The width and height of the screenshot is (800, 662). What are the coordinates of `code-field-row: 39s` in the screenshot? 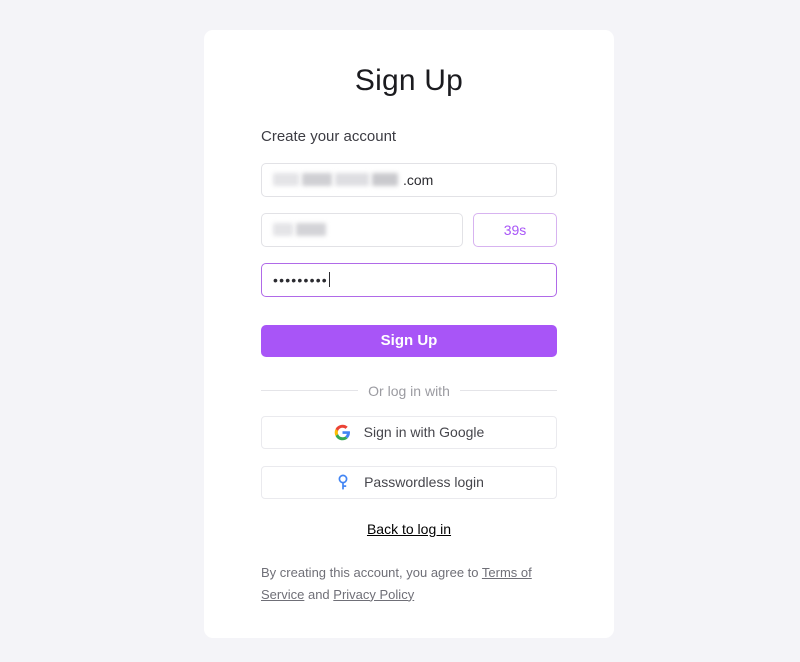 It's located at (409, 229).